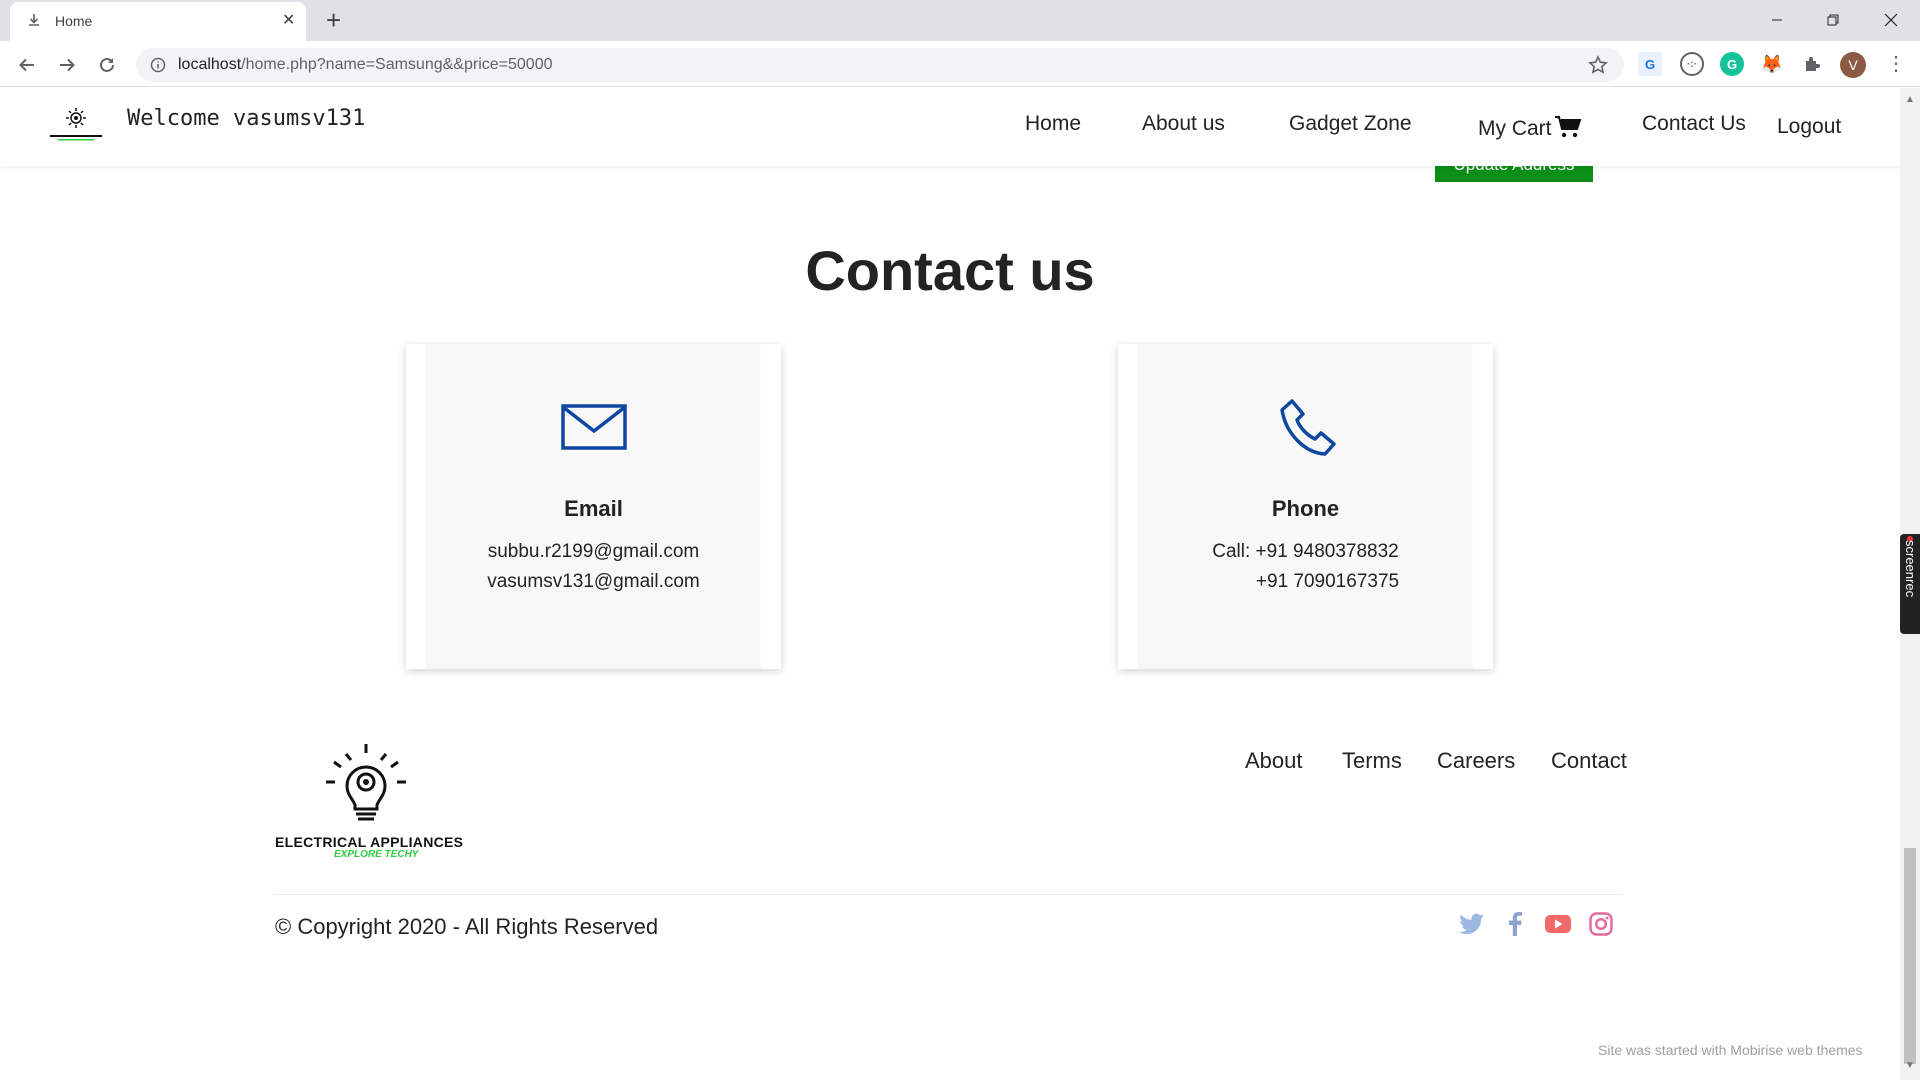 The height and width of the screenshot is (1080, 1920). I want to click on nav-about: About us, so click(1183, 124).